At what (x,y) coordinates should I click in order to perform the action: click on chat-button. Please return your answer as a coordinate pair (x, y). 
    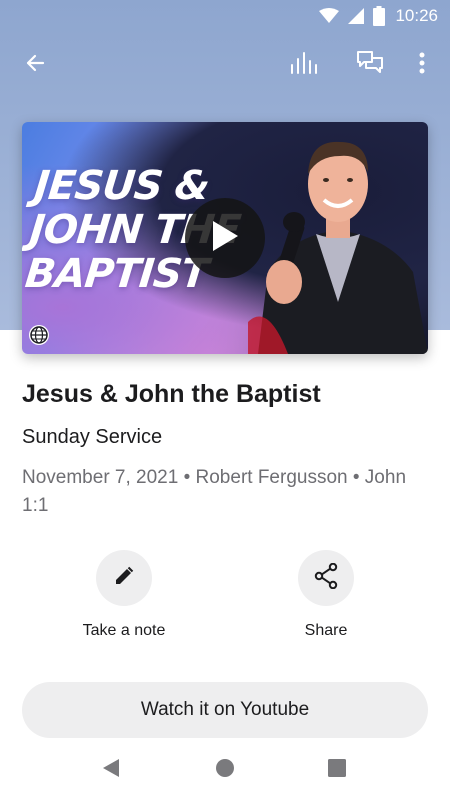
    Looking at the image, I should click on (370, 65).